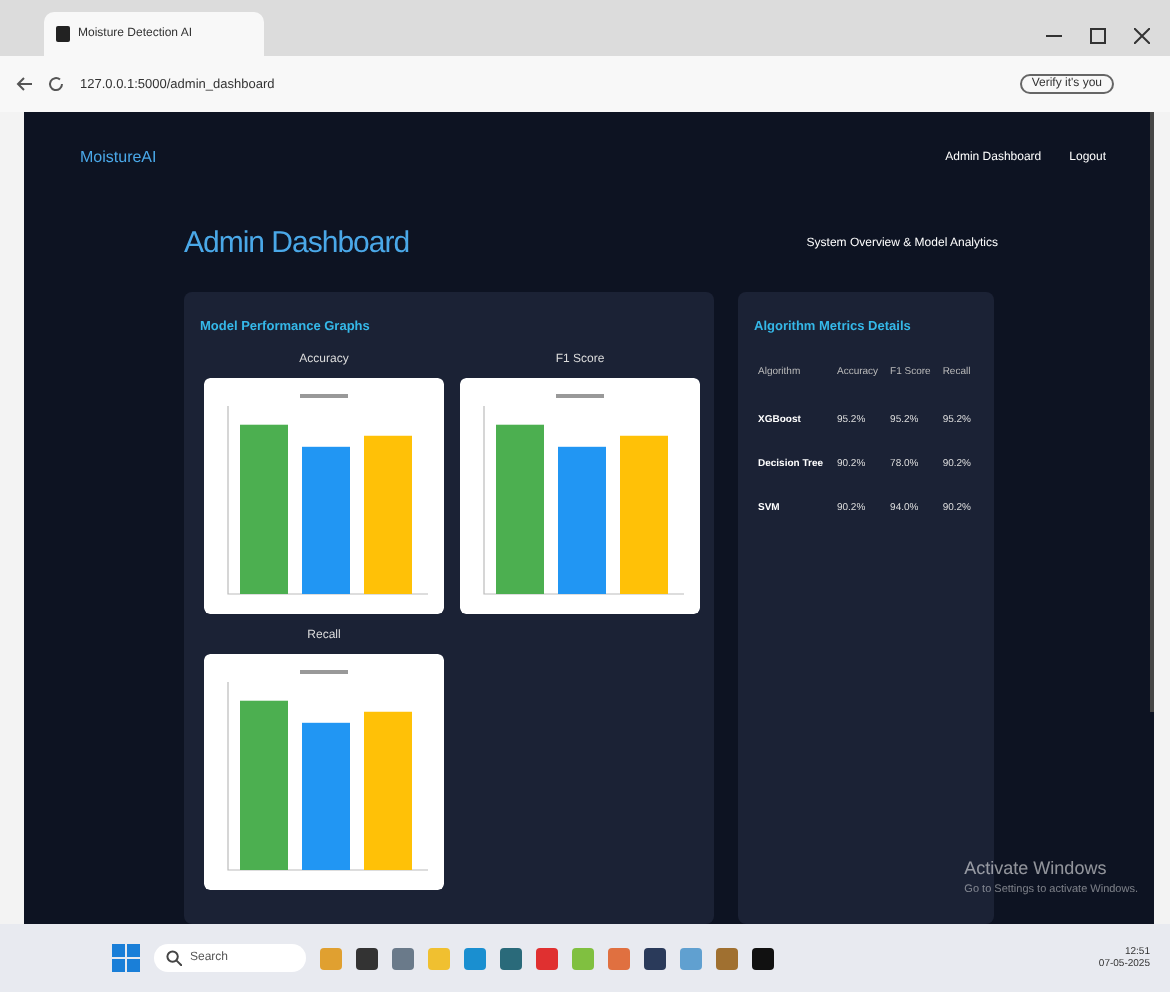 The image size is (1170, 992). I want to click on activation-title: Activate Windows, so click(1036, 868).